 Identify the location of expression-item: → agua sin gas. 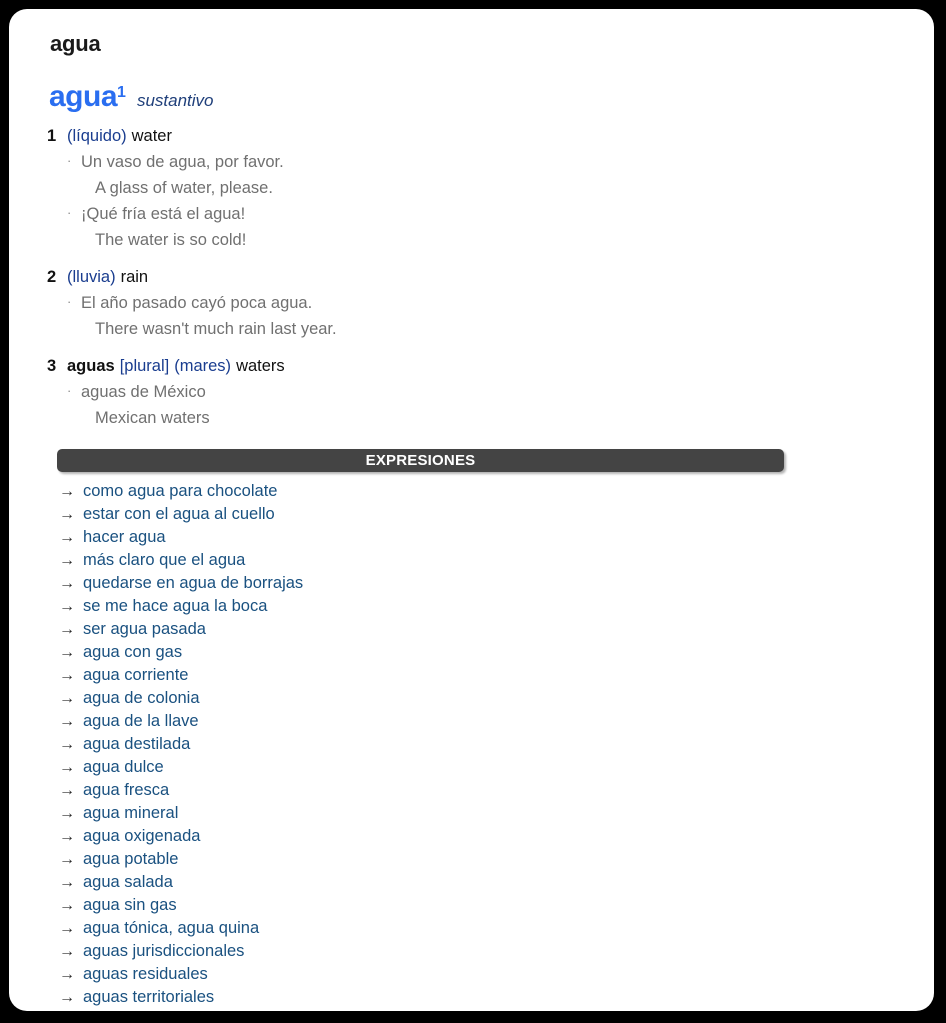
(496, 905).